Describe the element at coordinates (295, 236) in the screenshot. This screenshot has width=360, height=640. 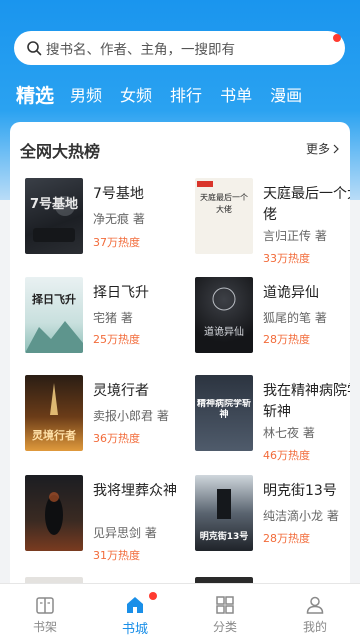
I see `book-author: 言归正传 著` at that location.